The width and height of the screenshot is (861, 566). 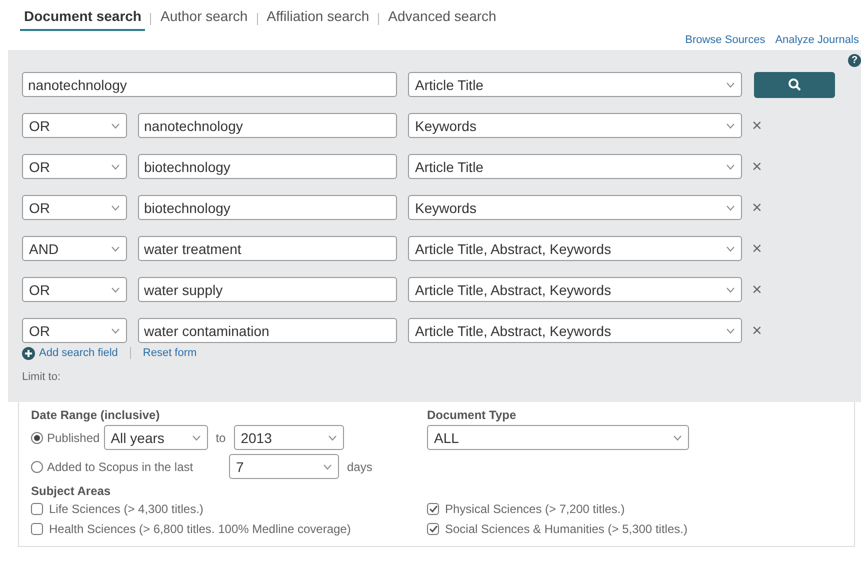 What do you see at coordinates (817, 41) in the screenshot?
I see `nav-link: Analyze Journals` at bounding box center [817, 41].